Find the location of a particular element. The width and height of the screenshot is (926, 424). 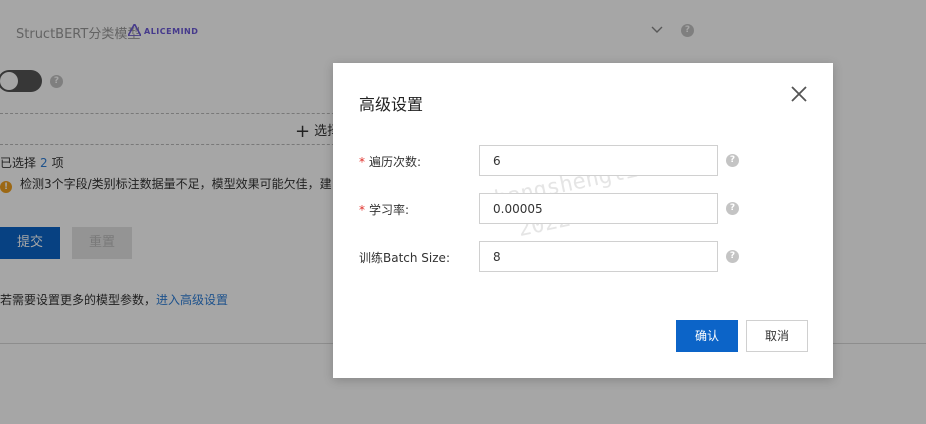

learning-rate-label: 学习率: is located at coordinates (389, 210).